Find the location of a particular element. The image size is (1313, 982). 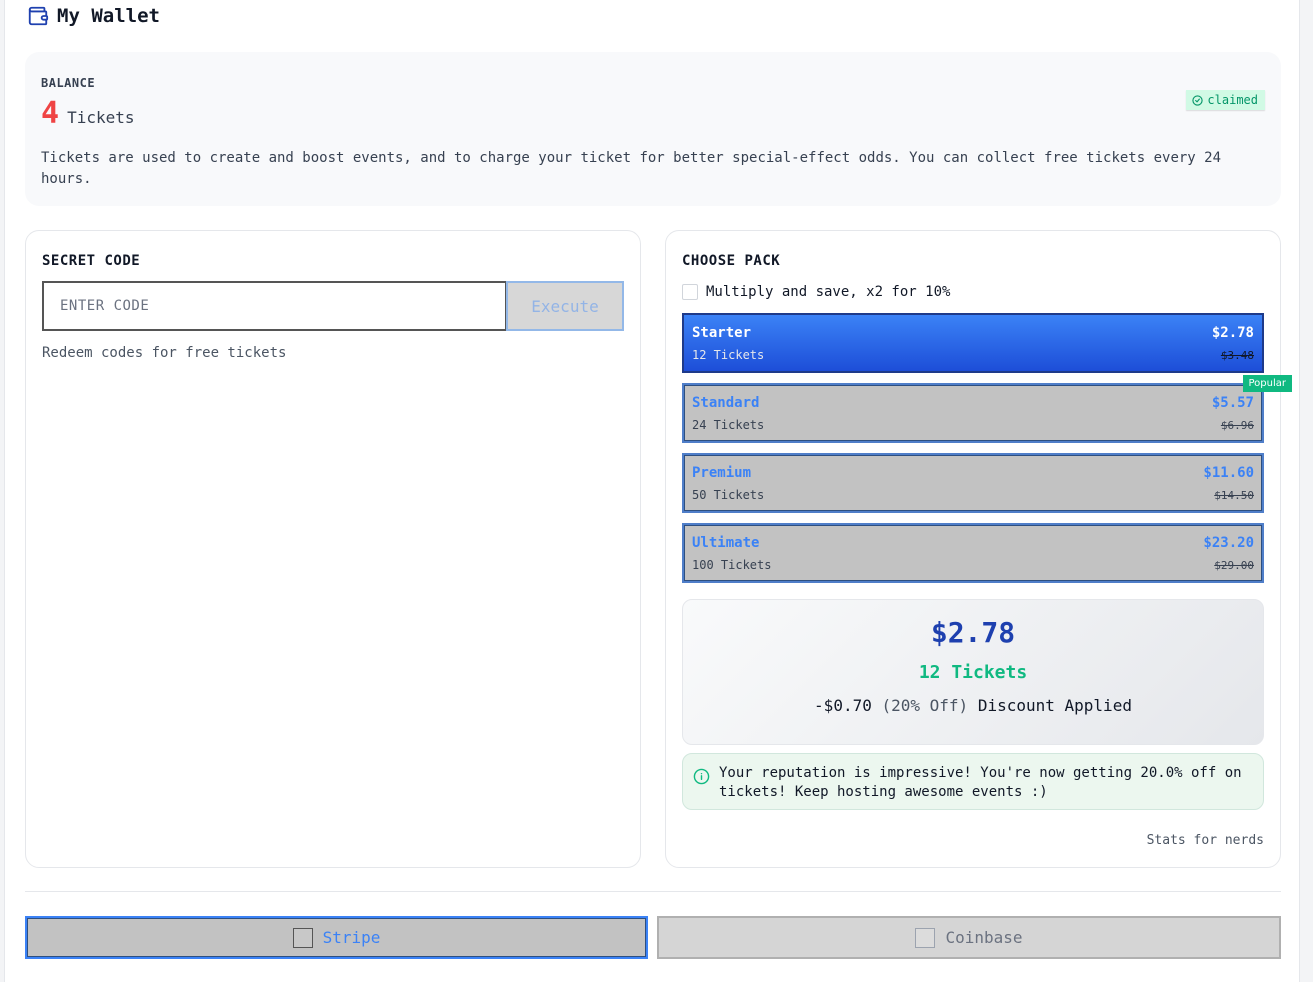

pack-tickets: 100 Tickets is located at coordinates (732, 565).